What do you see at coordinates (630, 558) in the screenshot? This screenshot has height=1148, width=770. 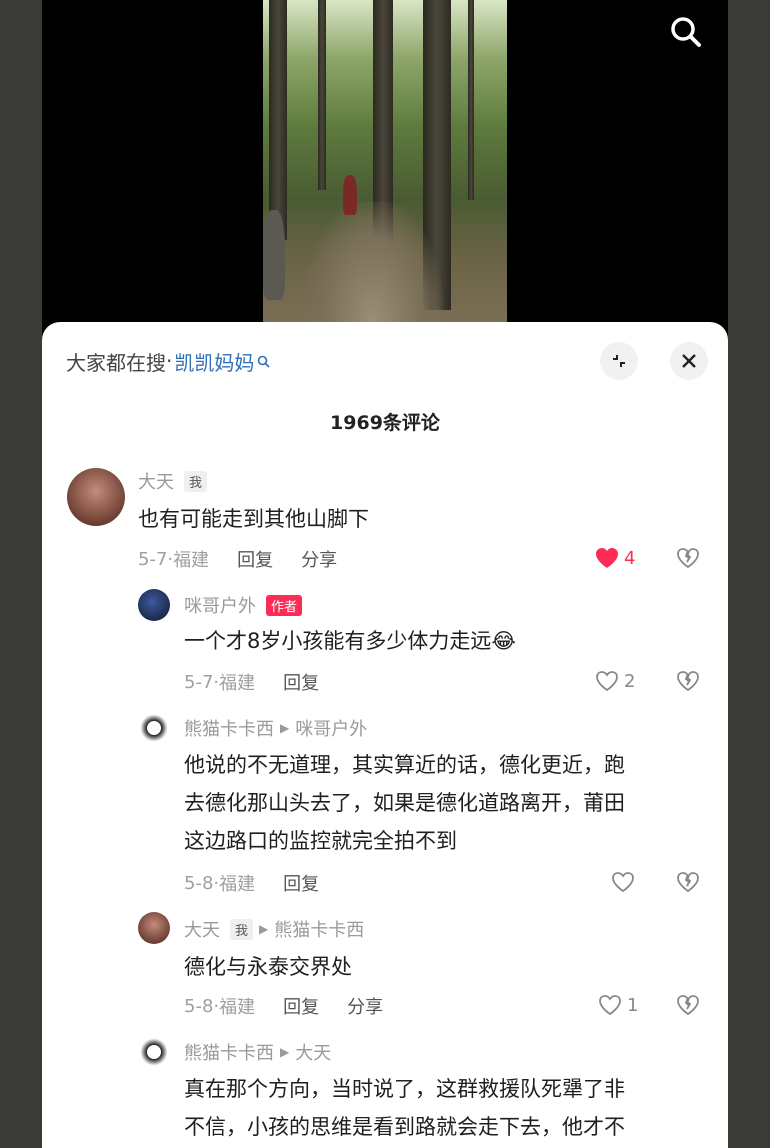 I see `like-count: 4` at bounding box center [630, 558].